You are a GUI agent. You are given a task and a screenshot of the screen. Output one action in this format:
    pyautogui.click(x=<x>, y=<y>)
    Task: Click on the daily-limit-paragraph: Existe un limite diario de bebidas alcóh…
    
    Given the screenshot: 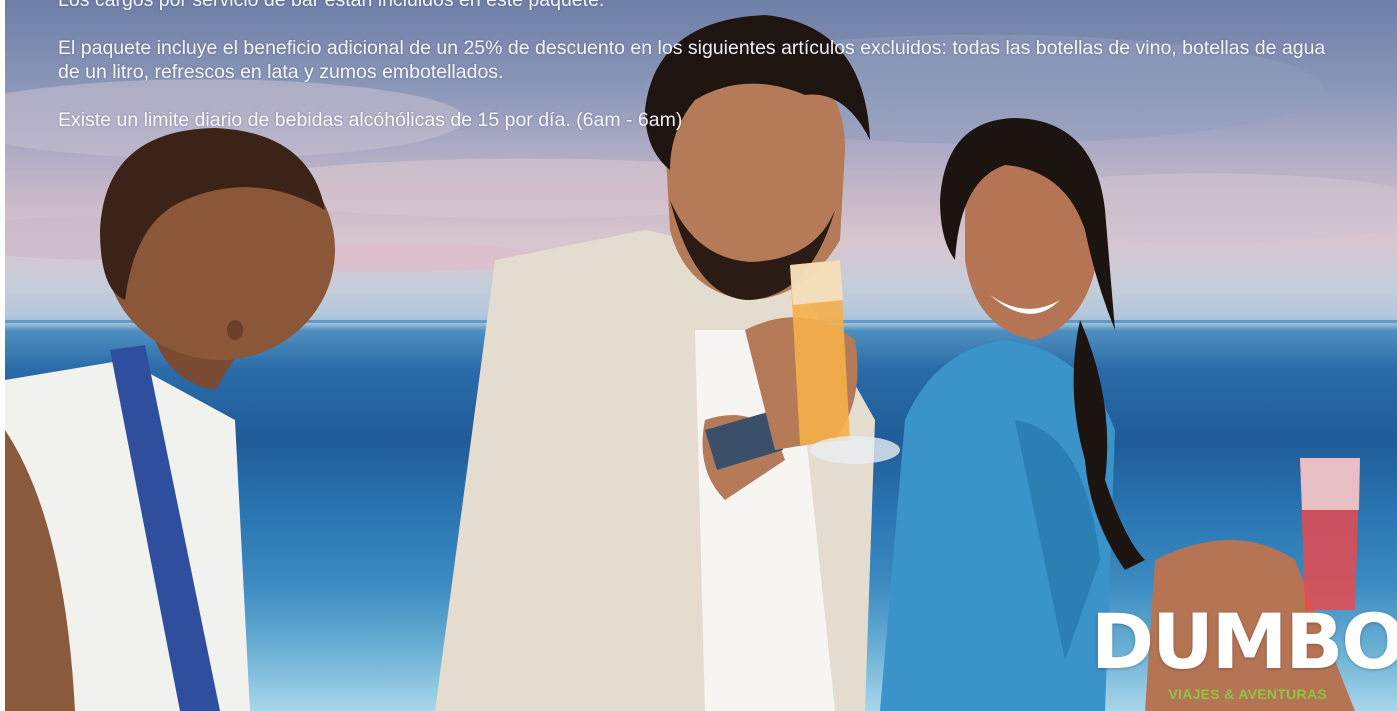 What is the action you would take?
    pyautogui.click(x=370, y=120)
    